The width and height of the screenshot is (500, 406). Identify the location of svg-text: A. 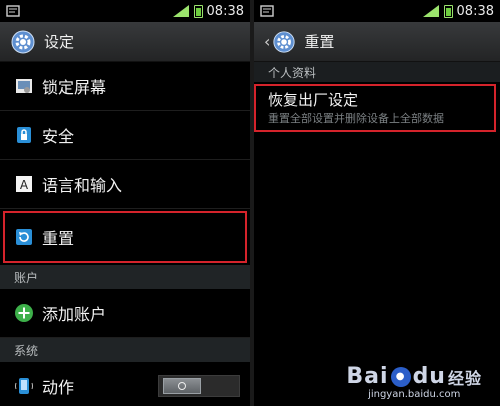
(24, 185).